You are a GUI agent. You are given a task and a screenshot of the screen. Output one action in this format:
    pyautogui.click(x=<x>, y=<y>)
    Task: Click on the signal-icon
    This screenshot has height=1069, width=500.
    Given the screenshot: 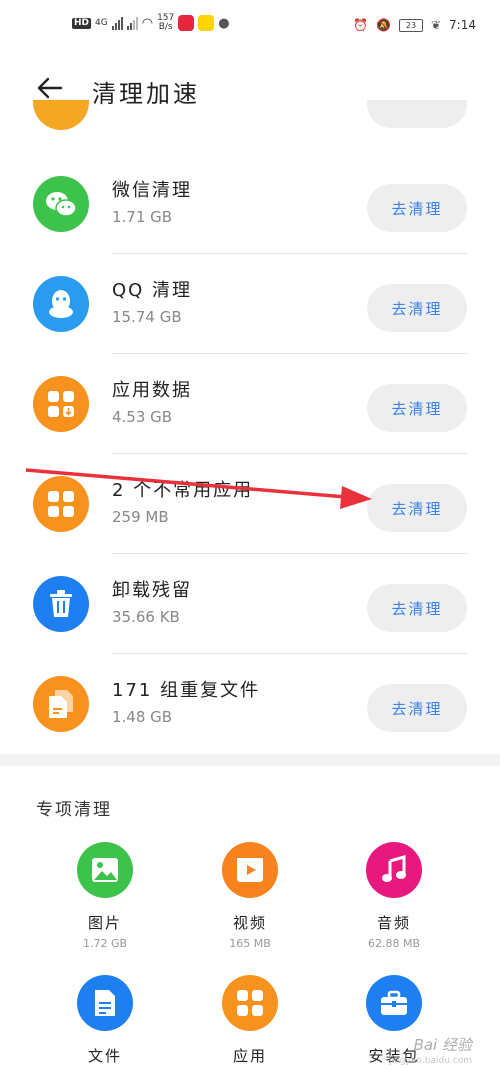 What is the action you would take?
    pyautogui.click(x=117, y=23)
    